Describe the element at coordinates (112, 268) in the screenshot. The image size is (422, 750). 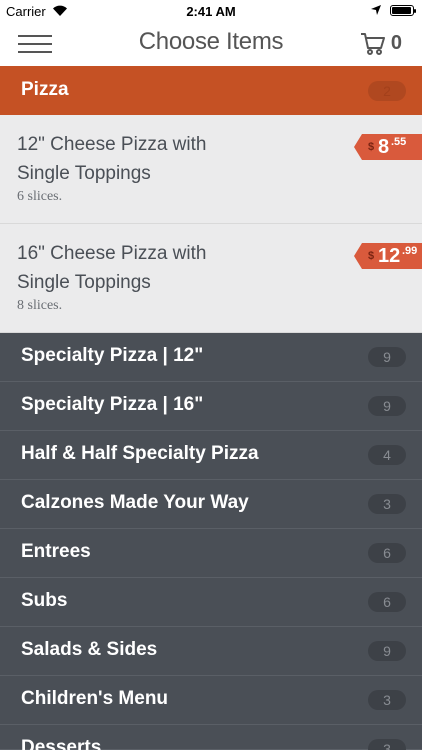
I see `item-name: 16" Cheese Pizza with Single Toppings` at that location.